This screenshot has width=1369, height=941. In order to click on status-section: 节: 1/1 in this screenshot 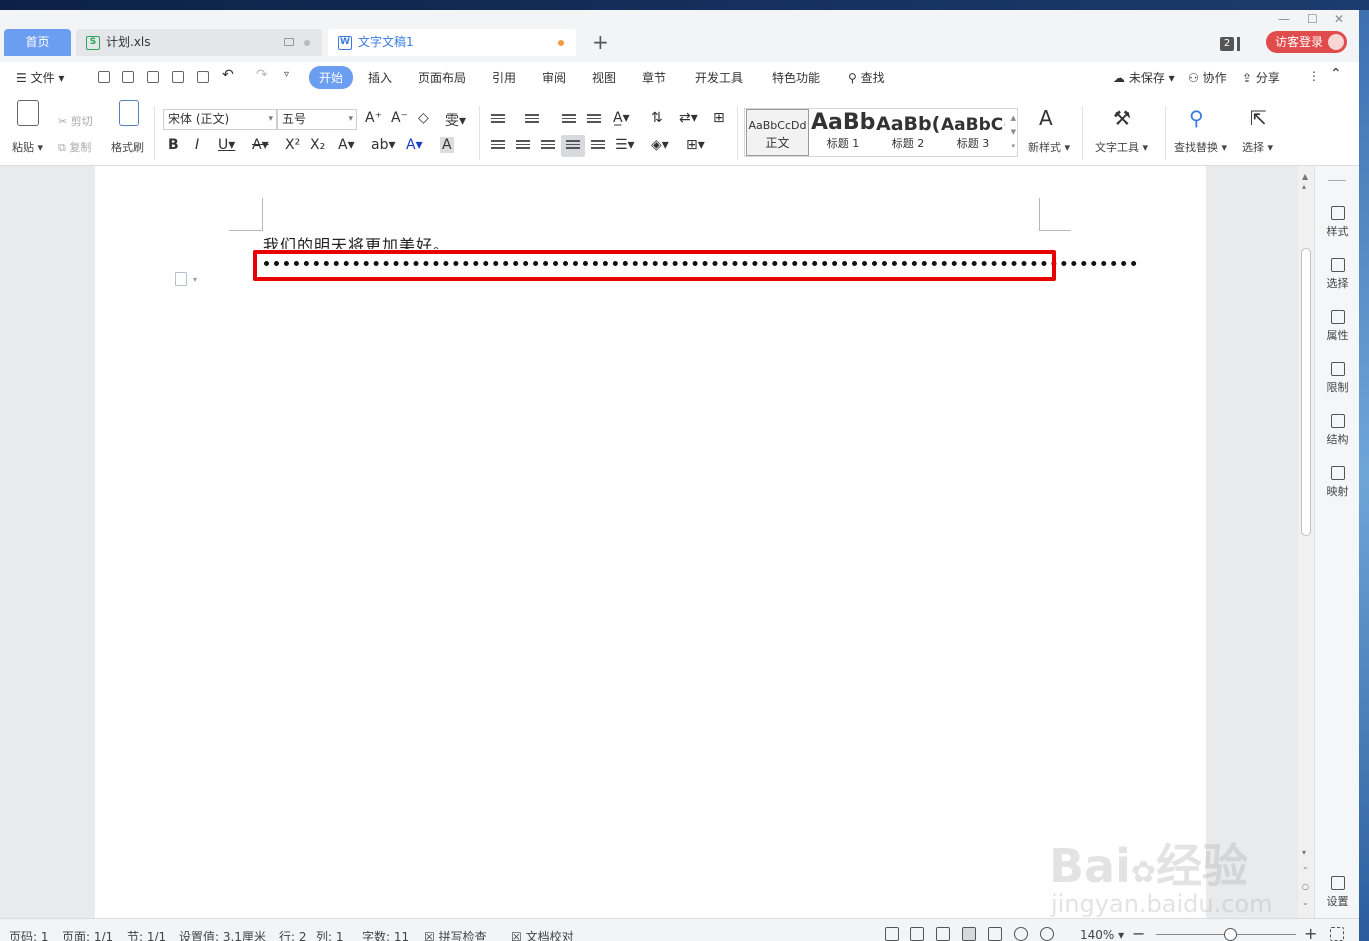, I will do `click(146, 934)`.